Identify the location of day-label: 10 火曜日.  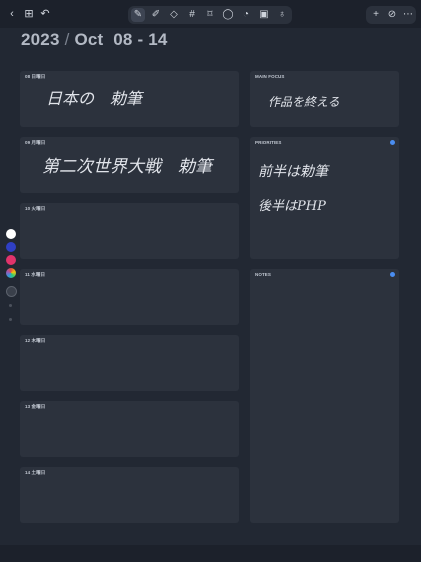
(35, 208).